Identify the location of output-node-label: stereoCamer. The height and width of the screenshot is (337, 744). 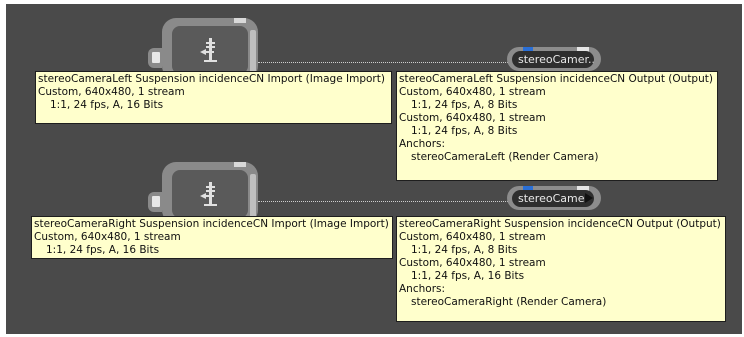
(553, 198).